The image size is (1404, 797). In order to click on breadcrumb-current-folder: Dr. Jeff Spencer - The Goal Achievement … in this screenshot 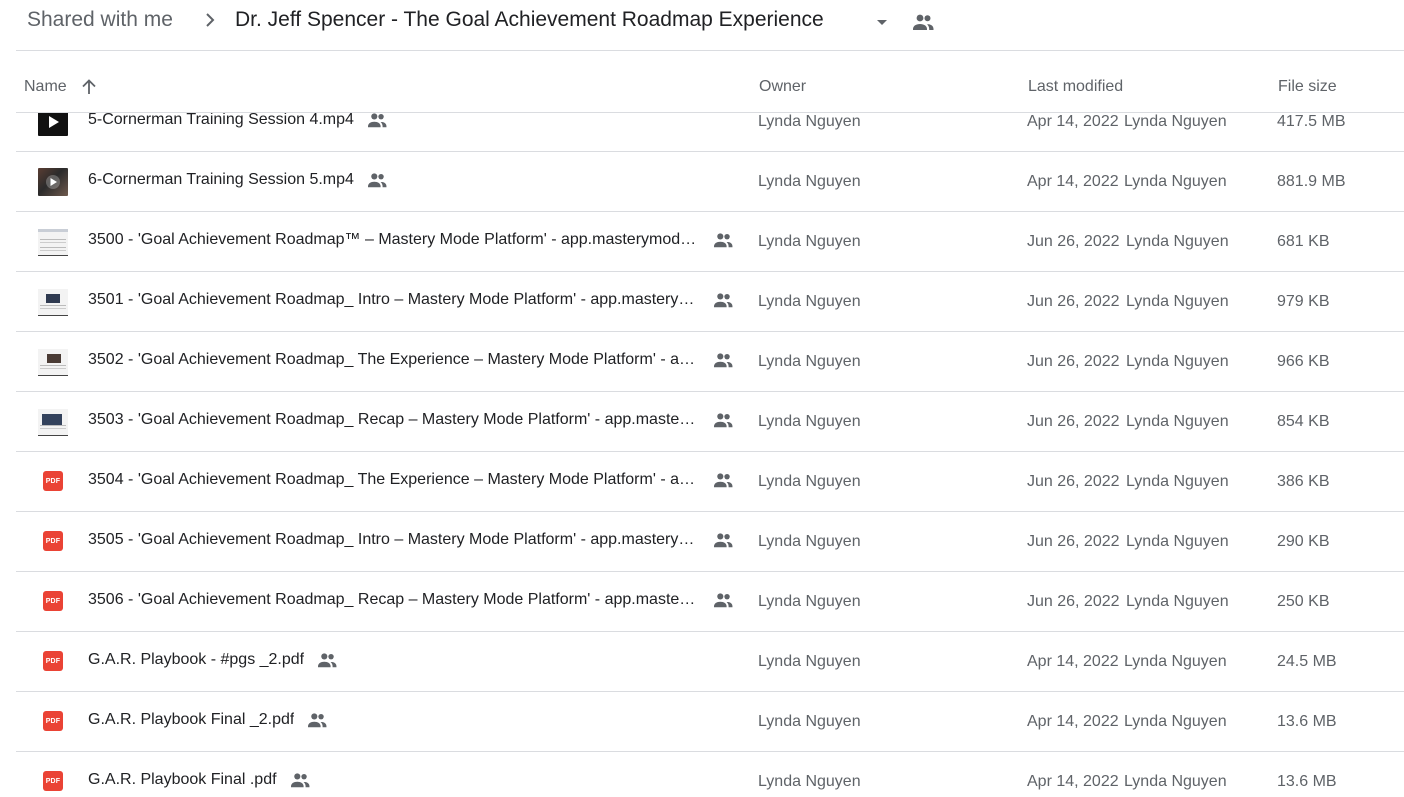, I will do `click(529, 20)`.